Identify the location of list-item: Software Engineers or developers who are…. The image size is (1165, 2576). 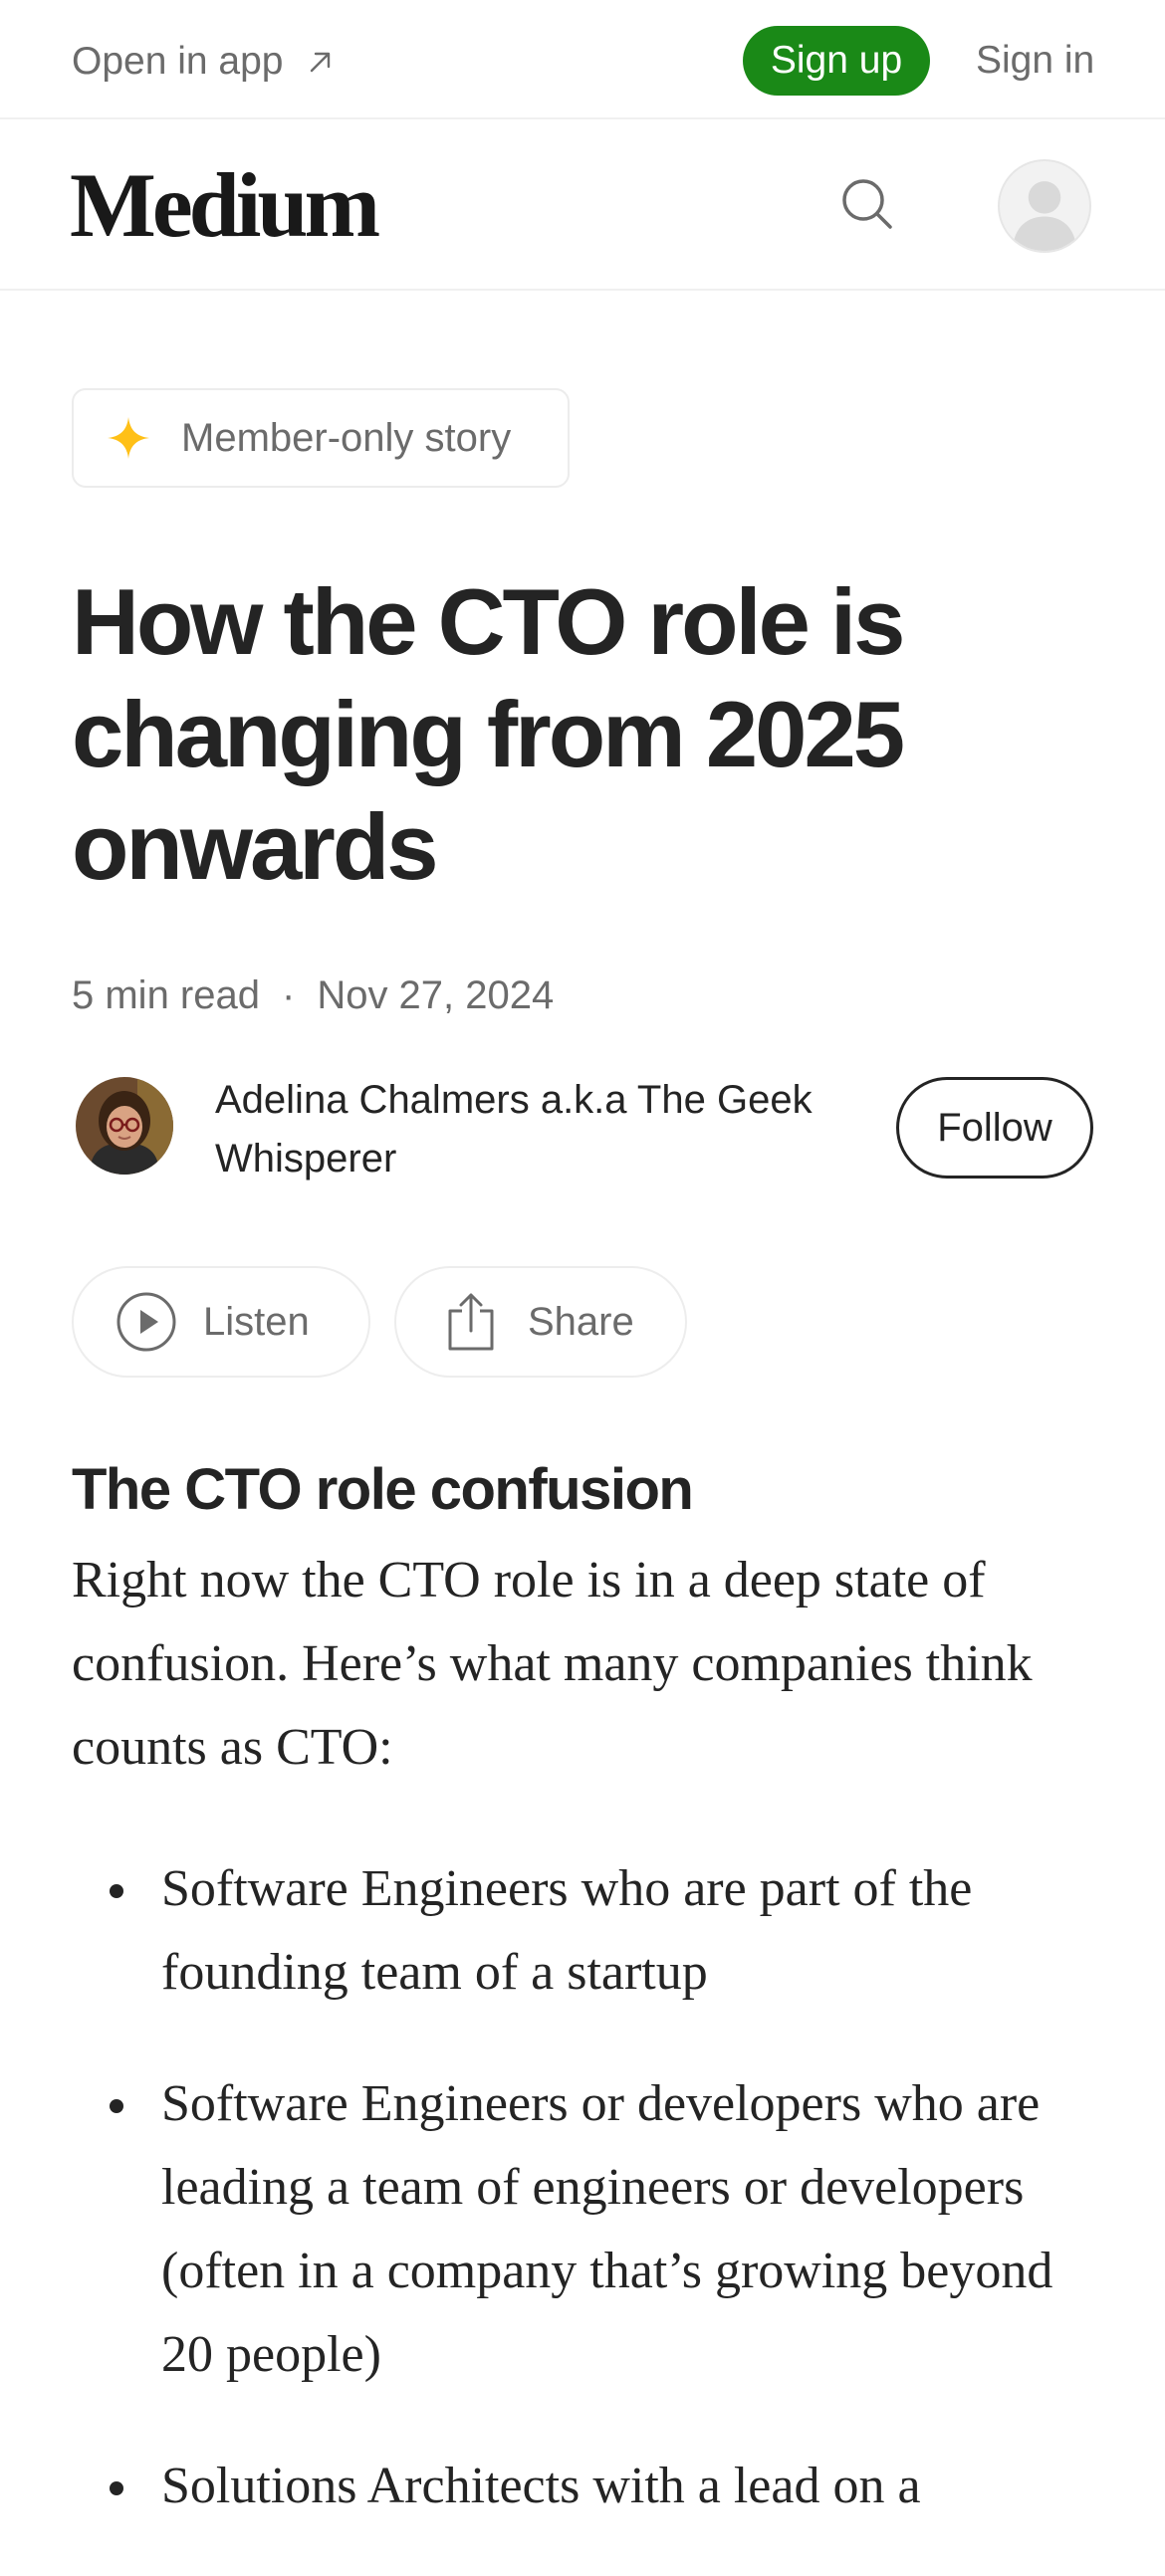
(590, 2229).